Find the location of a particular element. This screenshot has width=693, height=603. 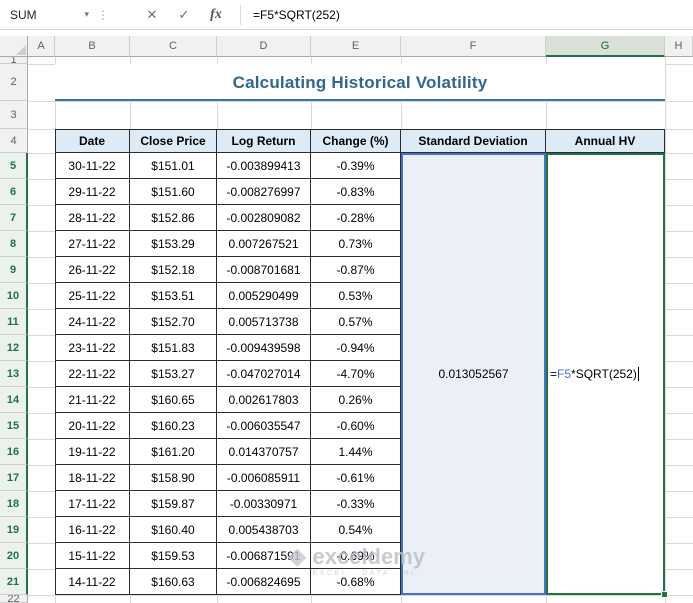

annual-hv-editing-cell: = F5 *SQRT(252) is located at coordinates (605, 374).